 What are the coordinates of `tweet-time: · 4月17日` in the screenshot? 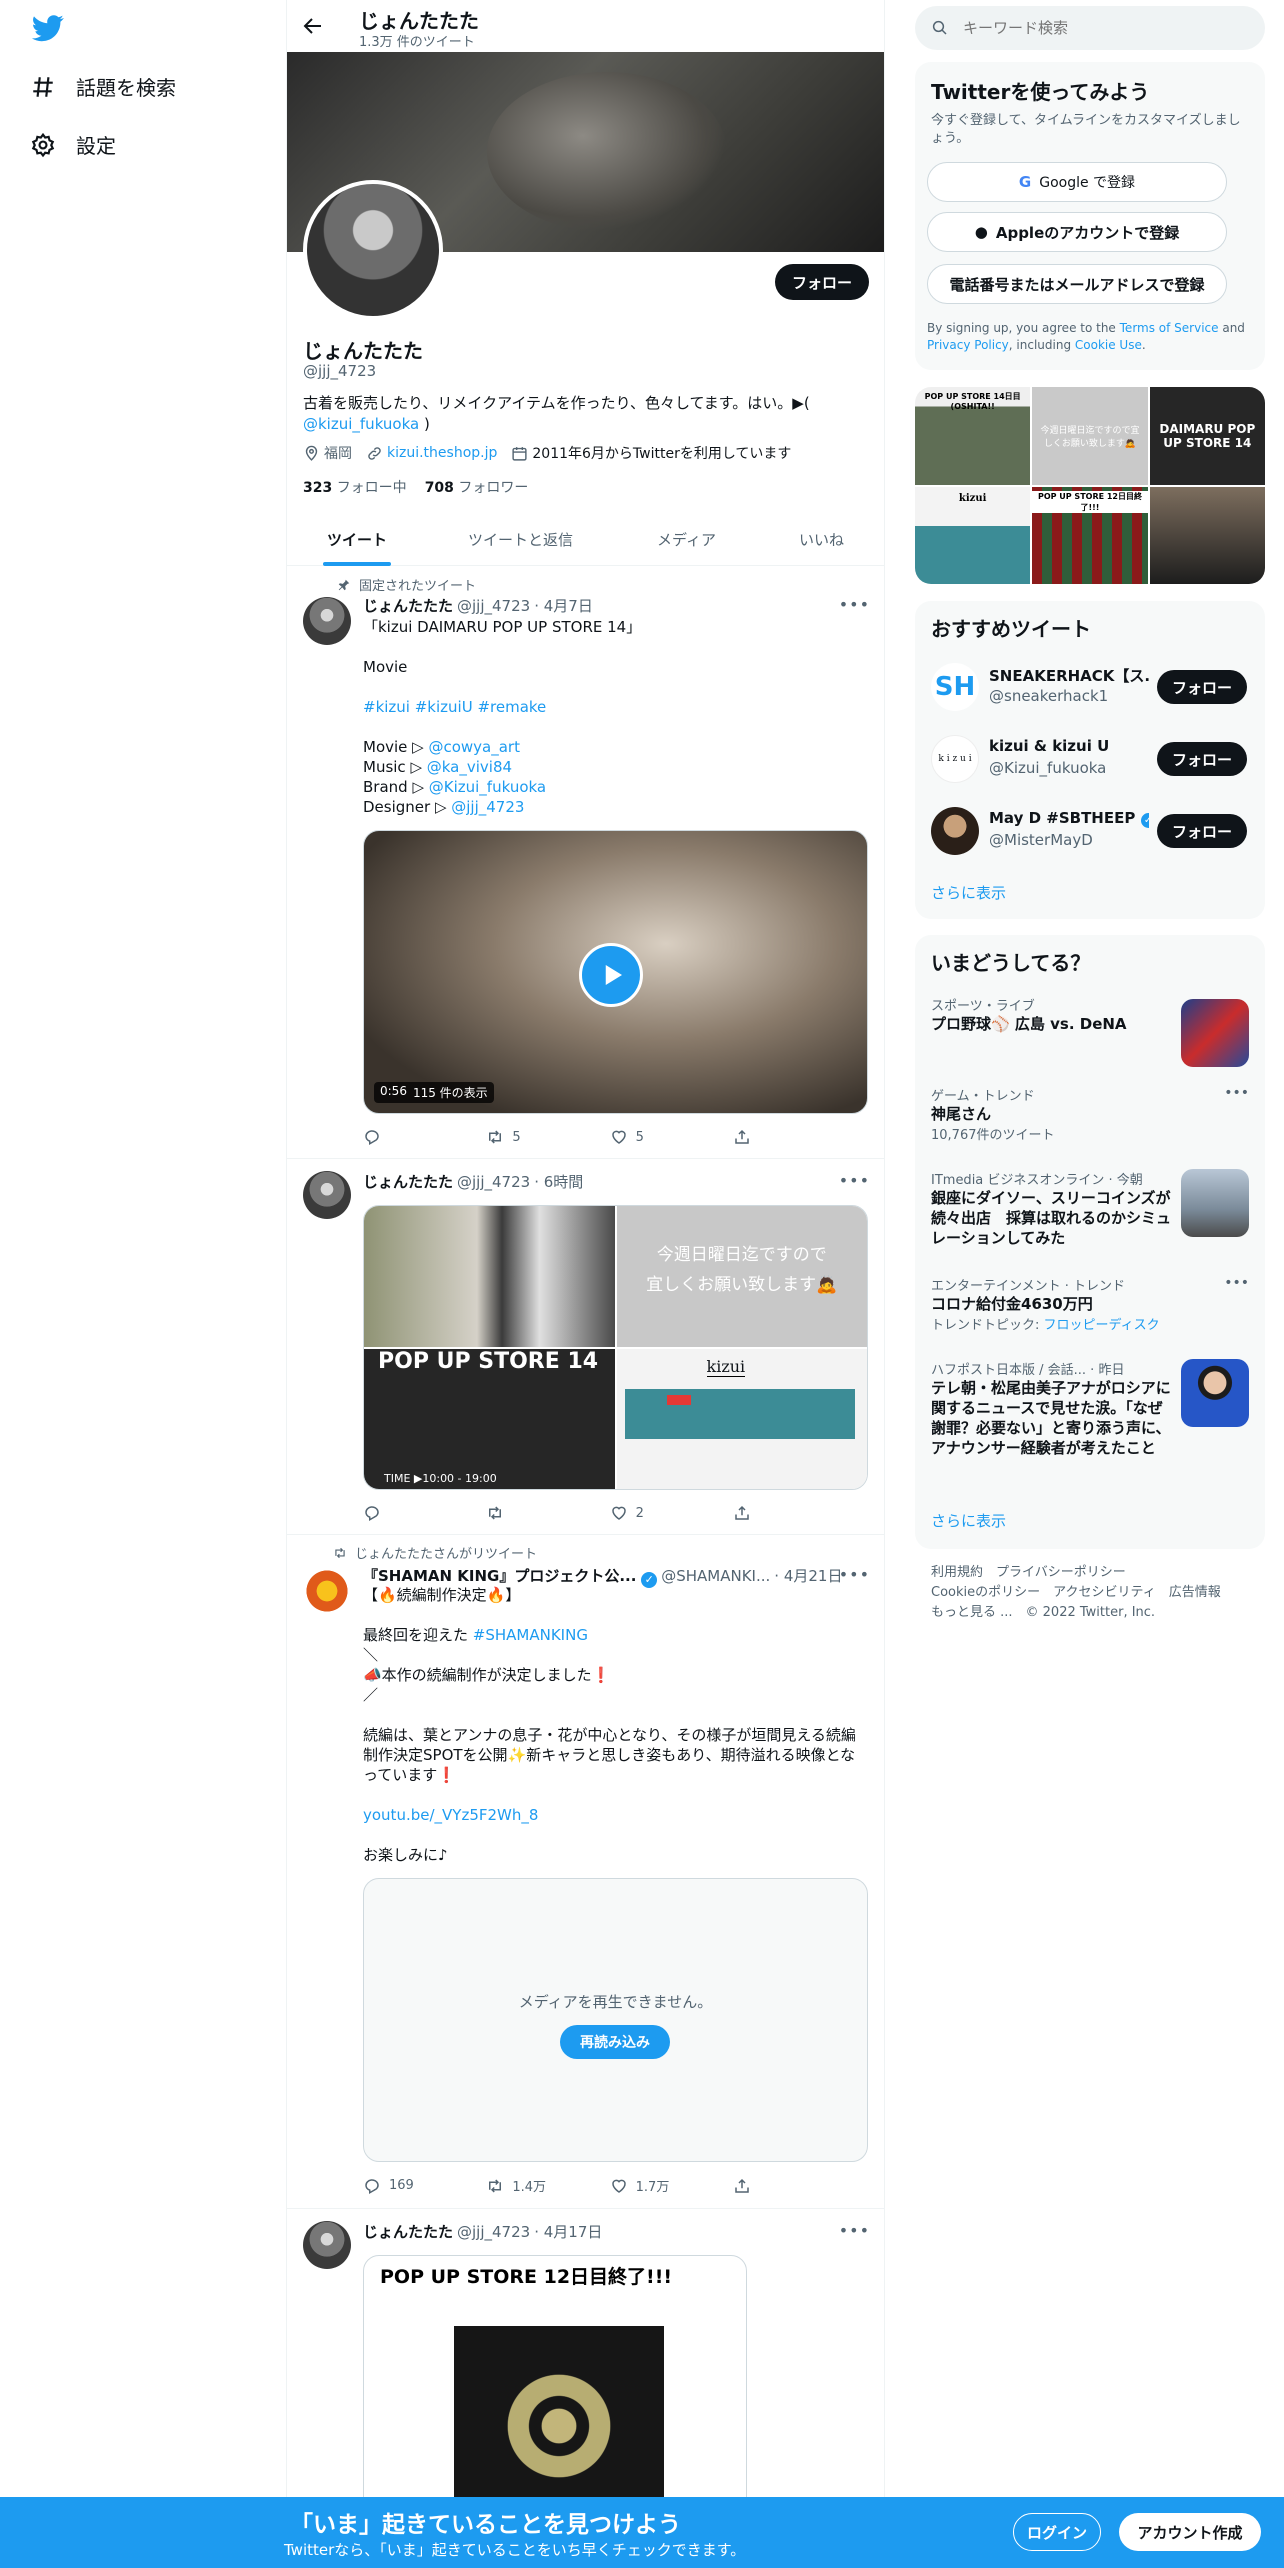 It's located at (568, 2232).